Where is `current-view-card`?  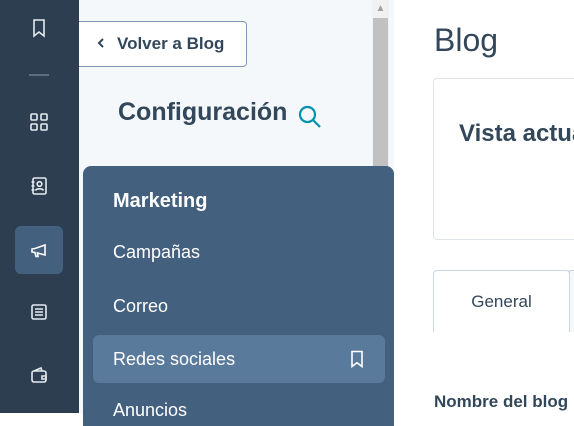
current-view-card is located at coordinates (503, 159).